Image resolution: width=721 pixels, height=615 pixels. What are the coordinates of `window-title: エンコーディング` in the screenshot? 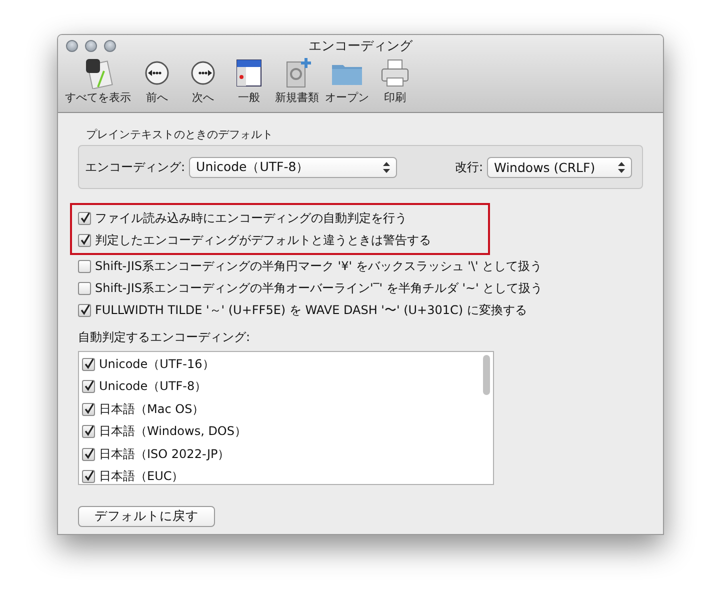 It's located at (360, 46).